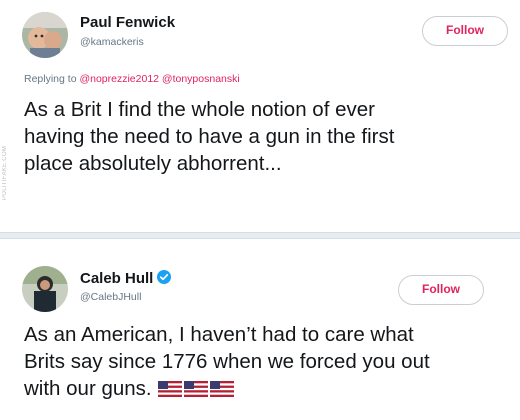 The image size is (520, 420). I want to click on display-name: Caleb Hull, so click(126, 279).